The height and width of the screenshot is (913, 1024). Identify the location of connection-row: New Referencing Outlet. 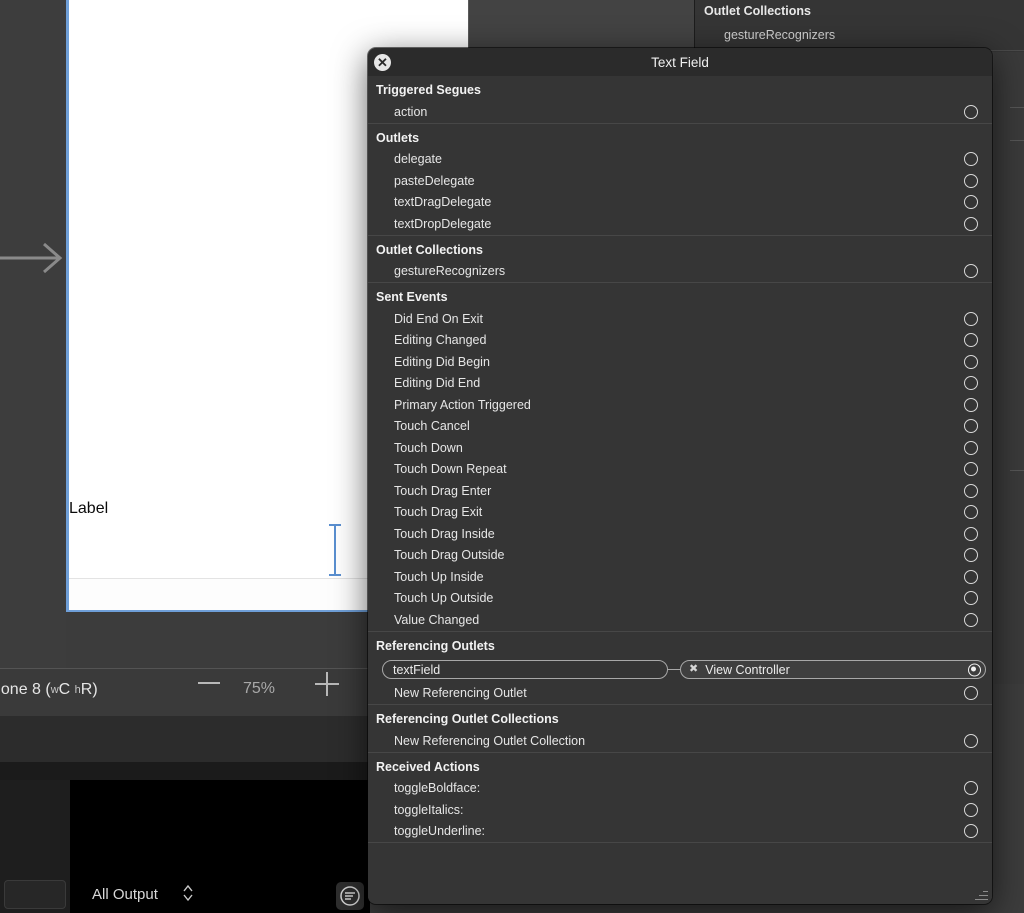
(680, 694).